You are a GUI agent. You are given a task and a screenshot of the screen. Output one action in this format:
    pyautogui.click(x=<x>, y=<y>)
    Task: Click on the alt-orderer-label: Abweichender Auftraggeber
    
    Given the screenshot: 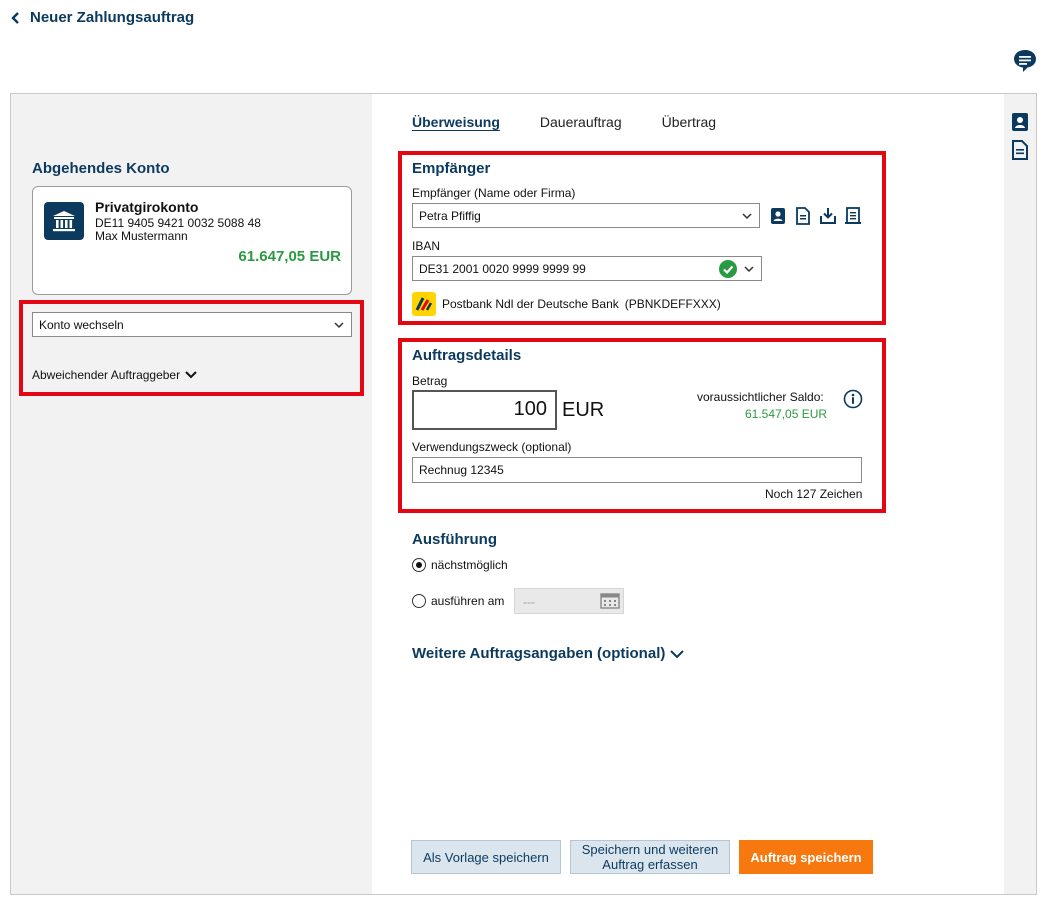 What is the action you would take?
    pyautogui.click(x=106, y=375)
    